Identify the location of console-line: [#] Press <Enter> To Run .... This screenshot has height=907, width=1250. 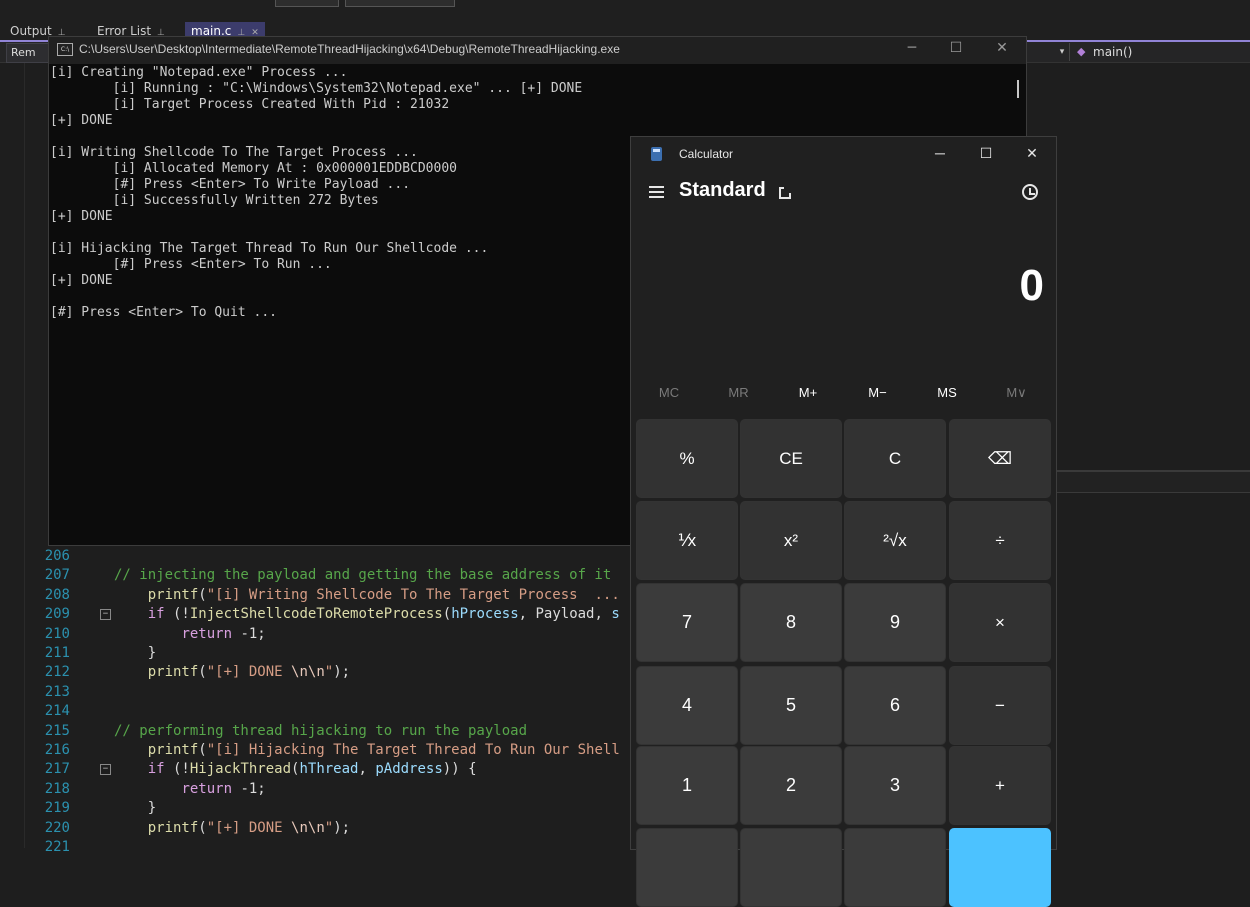
(191, 264).